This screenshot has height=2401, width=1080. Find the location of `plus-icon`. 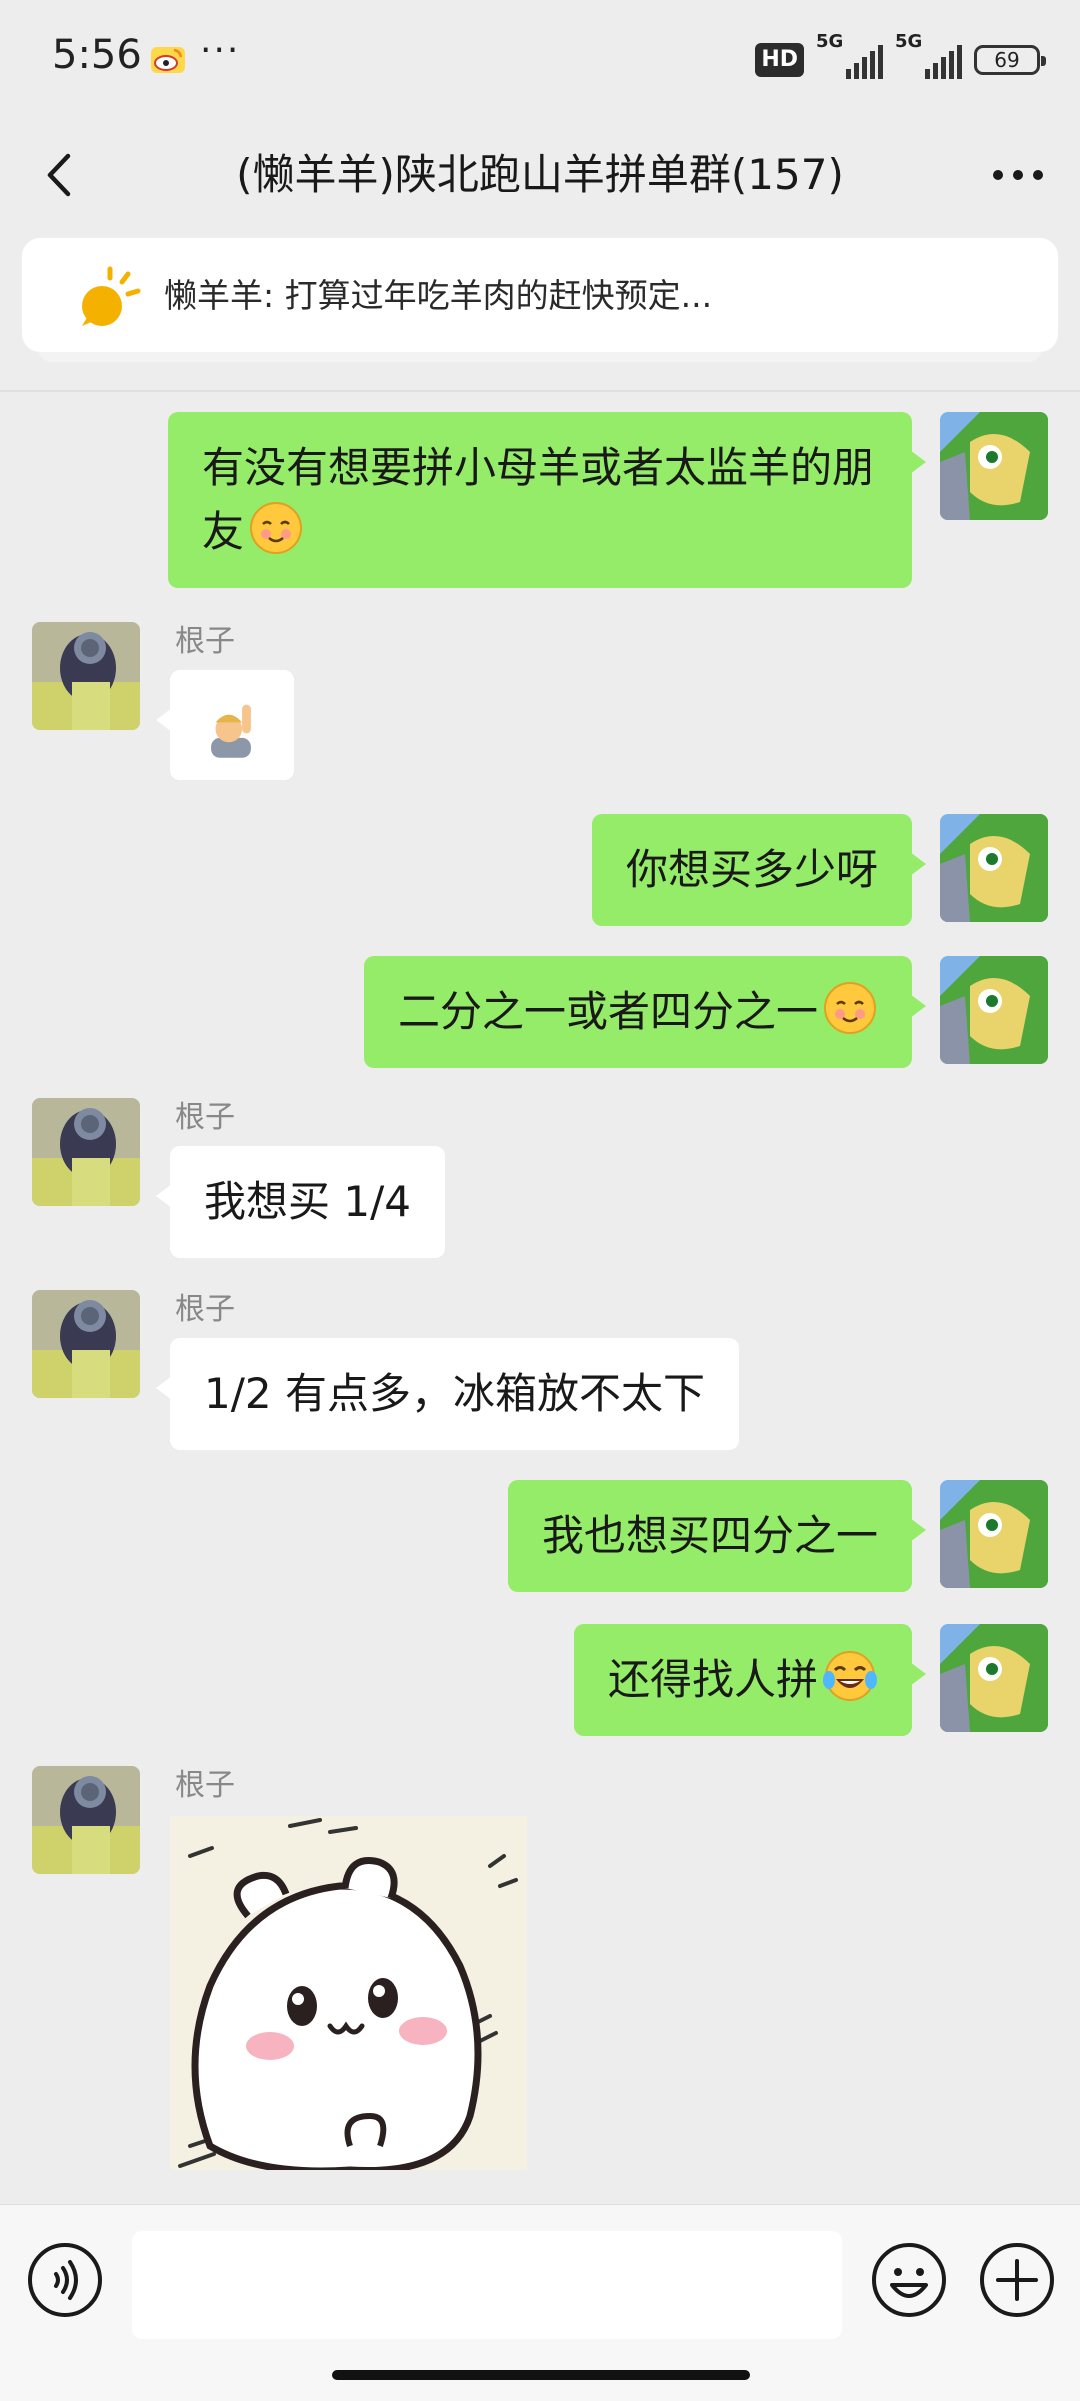

plus-icon is located at coordinates (1017, 2280).